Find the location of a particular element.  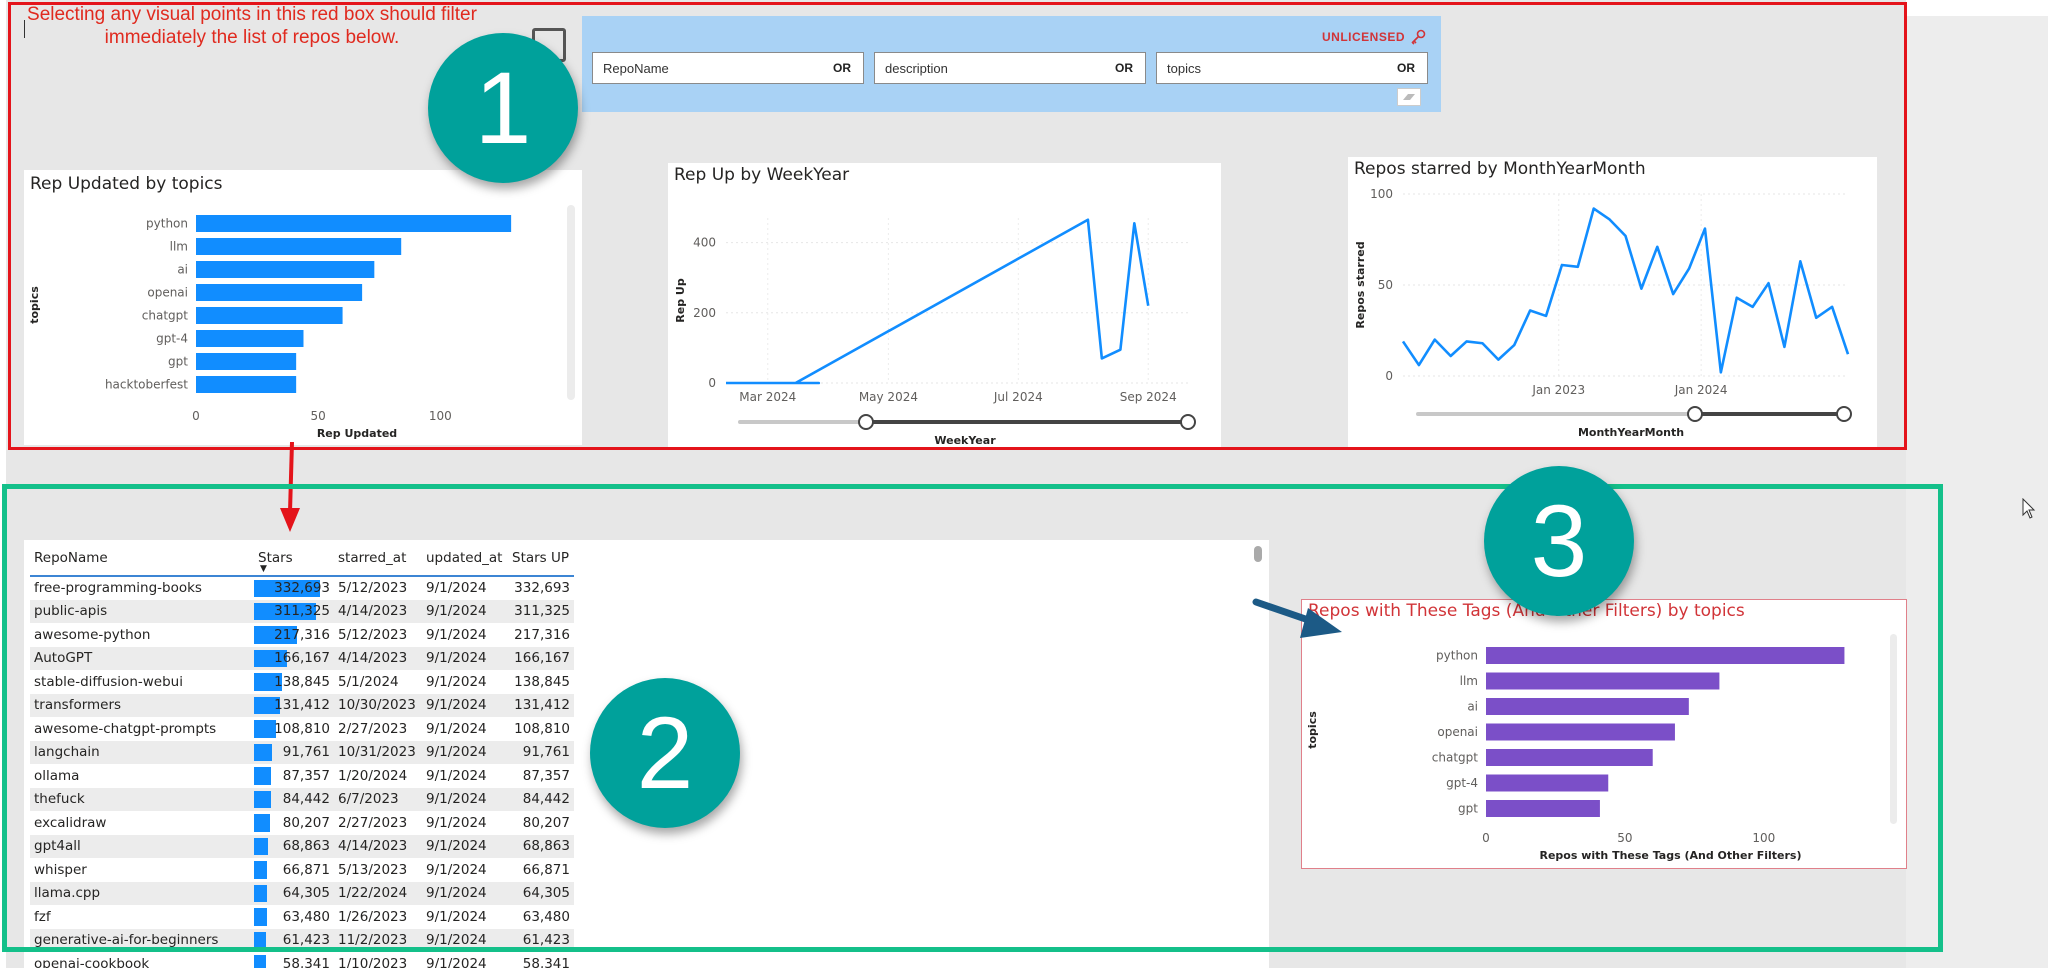

x-tick-label: Sep 2024 is located at coordinates (1148, 397).